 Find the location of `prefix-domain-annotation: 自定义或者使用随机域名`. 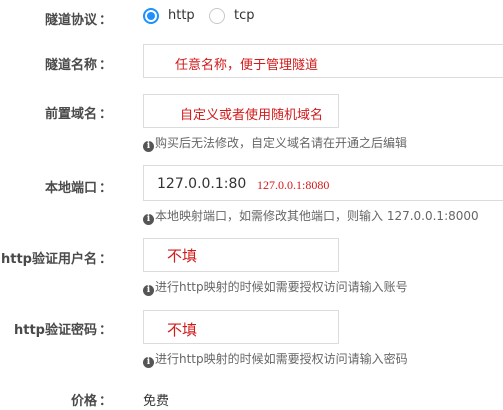

prefix-domain-annotation: 自定义或者使用随机域名 is located at coordinates (252, 114).